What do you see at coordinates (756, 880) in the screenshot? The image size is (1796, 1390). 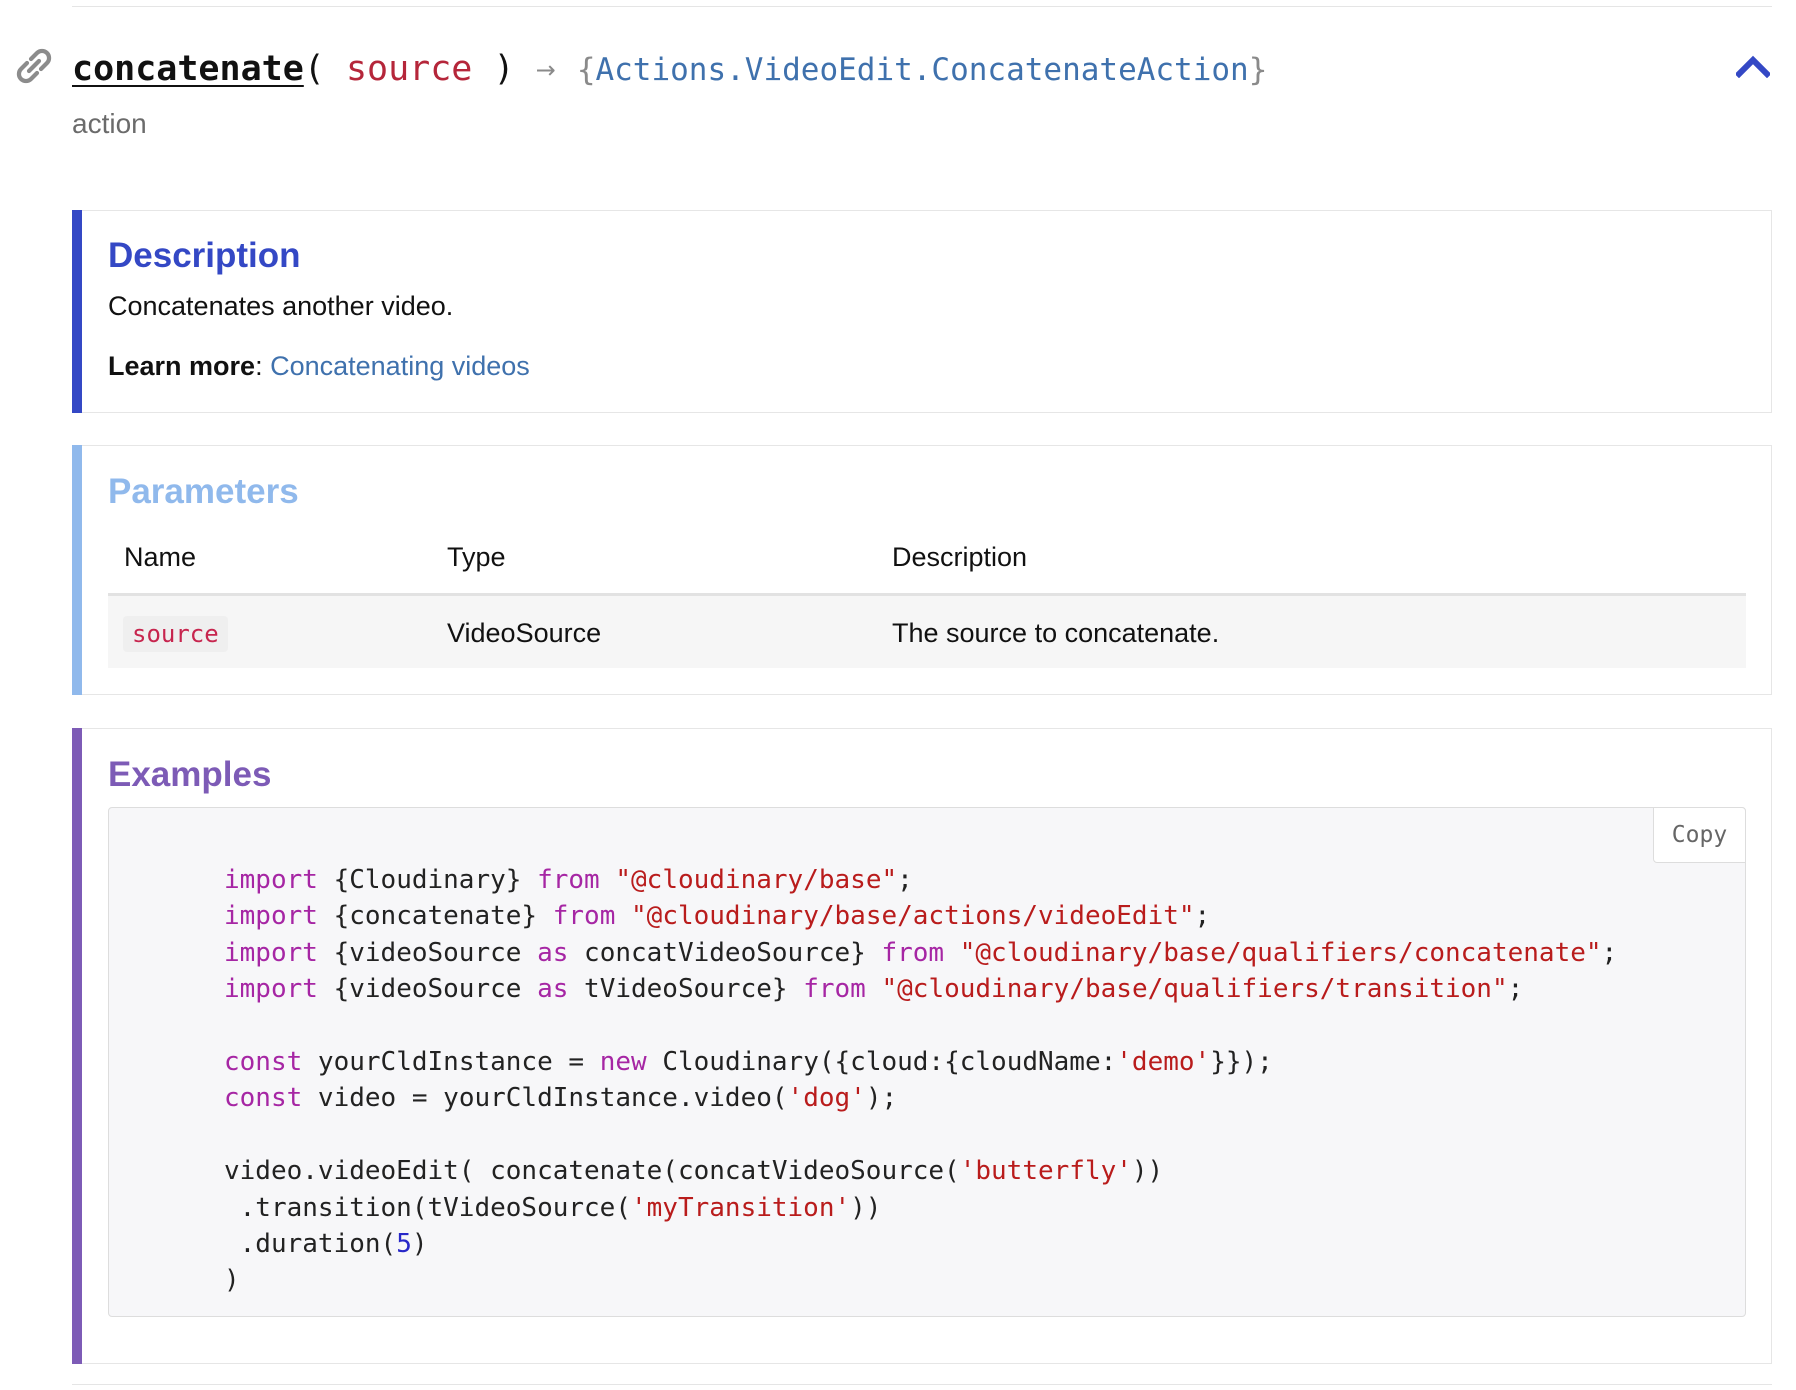 I see `code-string: "@cloudinary/base"` at bounding box center [756, 880].